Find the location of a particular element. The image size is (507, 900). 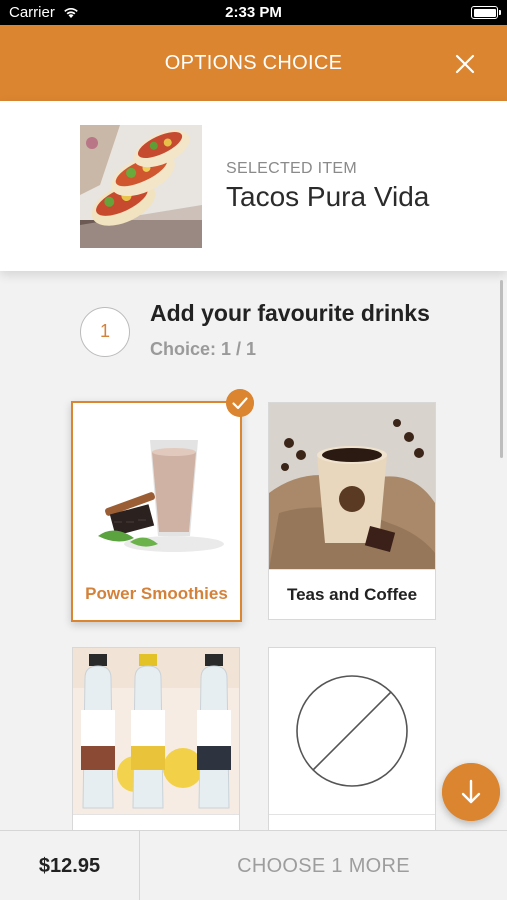

coffee-image is located at coordinates (352, 486).